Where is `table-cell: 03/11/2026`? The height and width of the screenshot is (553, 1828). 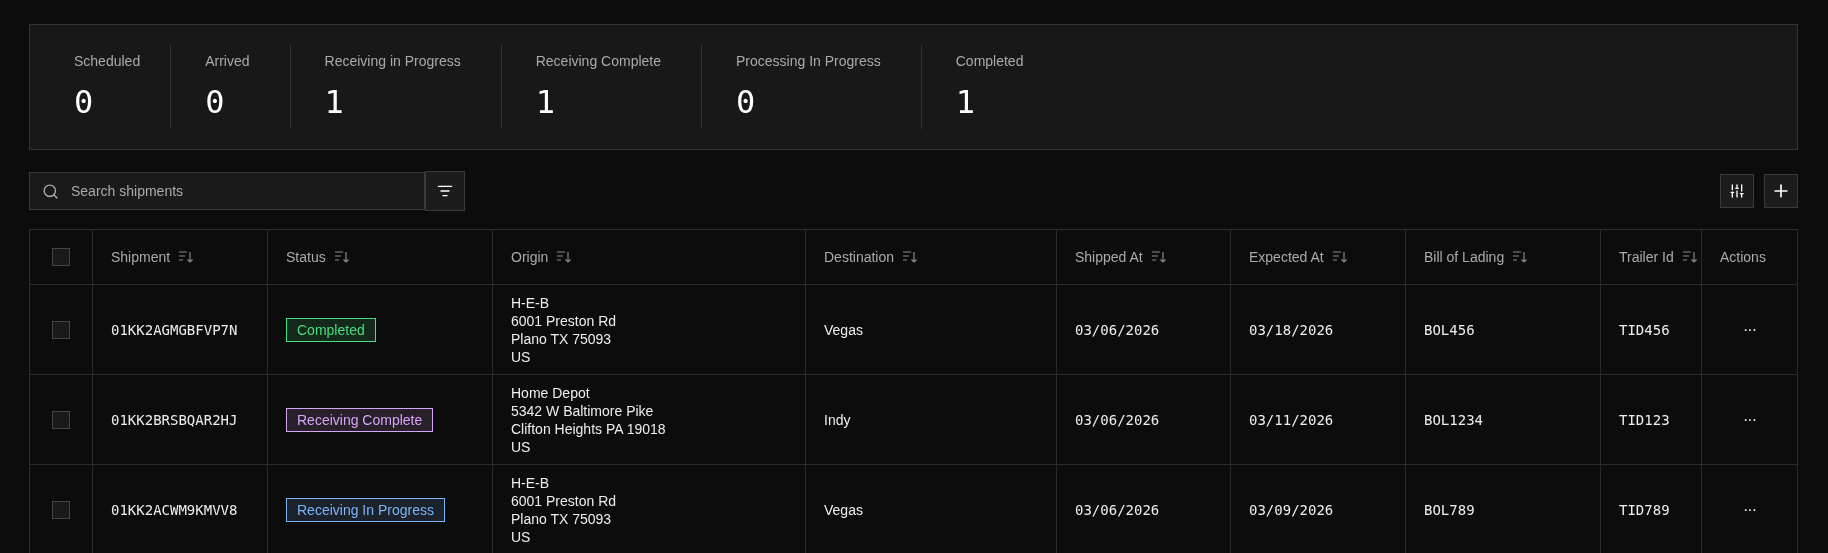 table-cell: 03/11/2026 is located at coordinates (1291, 419).